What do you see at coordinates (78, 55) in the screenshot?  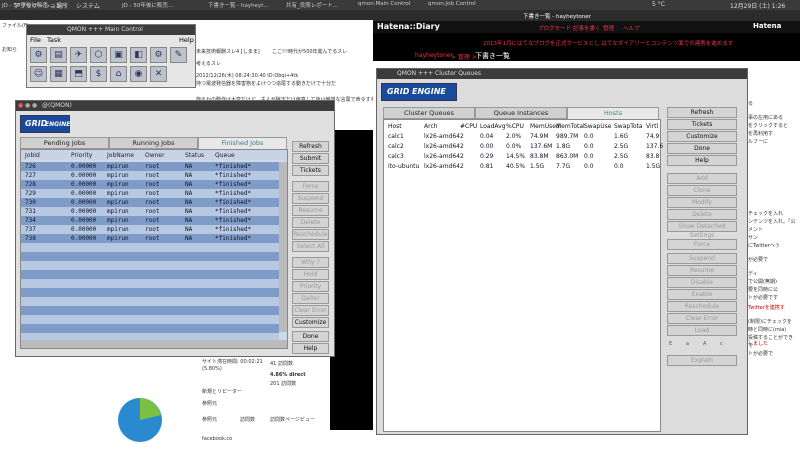 I see `submit-job-icon: ✈` at bounding box center [78, 55].